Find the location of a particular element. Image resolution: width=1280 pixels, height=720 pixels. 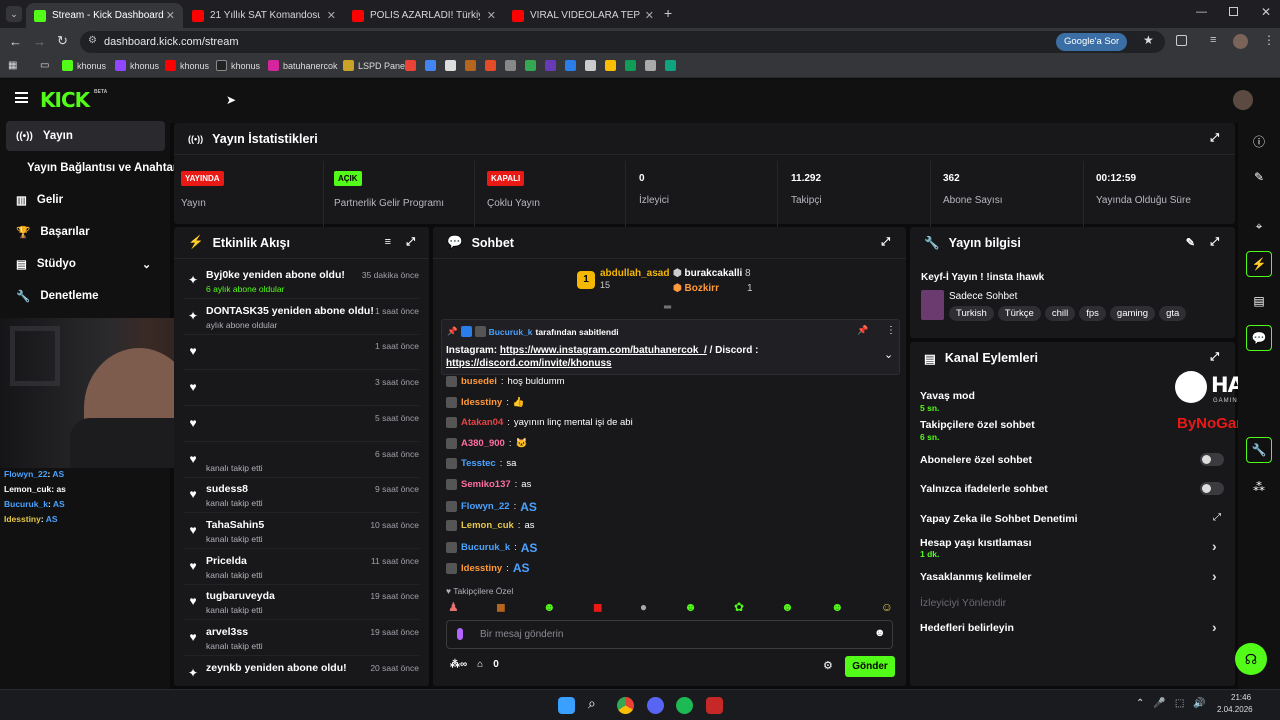

spotify-icon is located at coordinates (684, 705).